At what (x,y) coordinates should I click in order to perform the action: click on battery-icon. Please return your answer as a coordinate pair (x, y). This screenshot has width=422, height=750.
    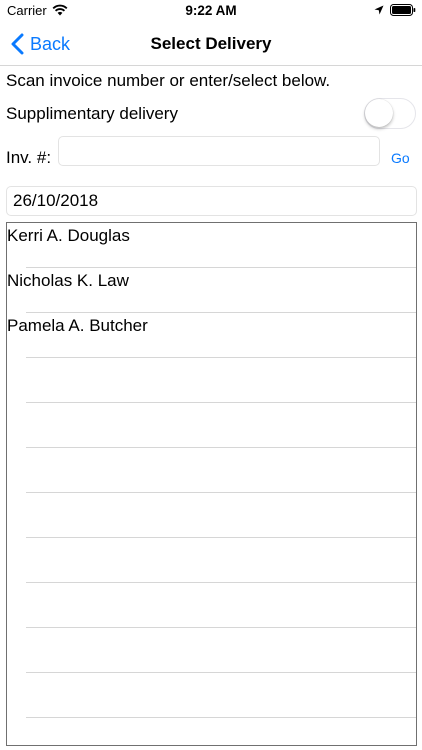
    Looking at the image, I should click on (403, 10).